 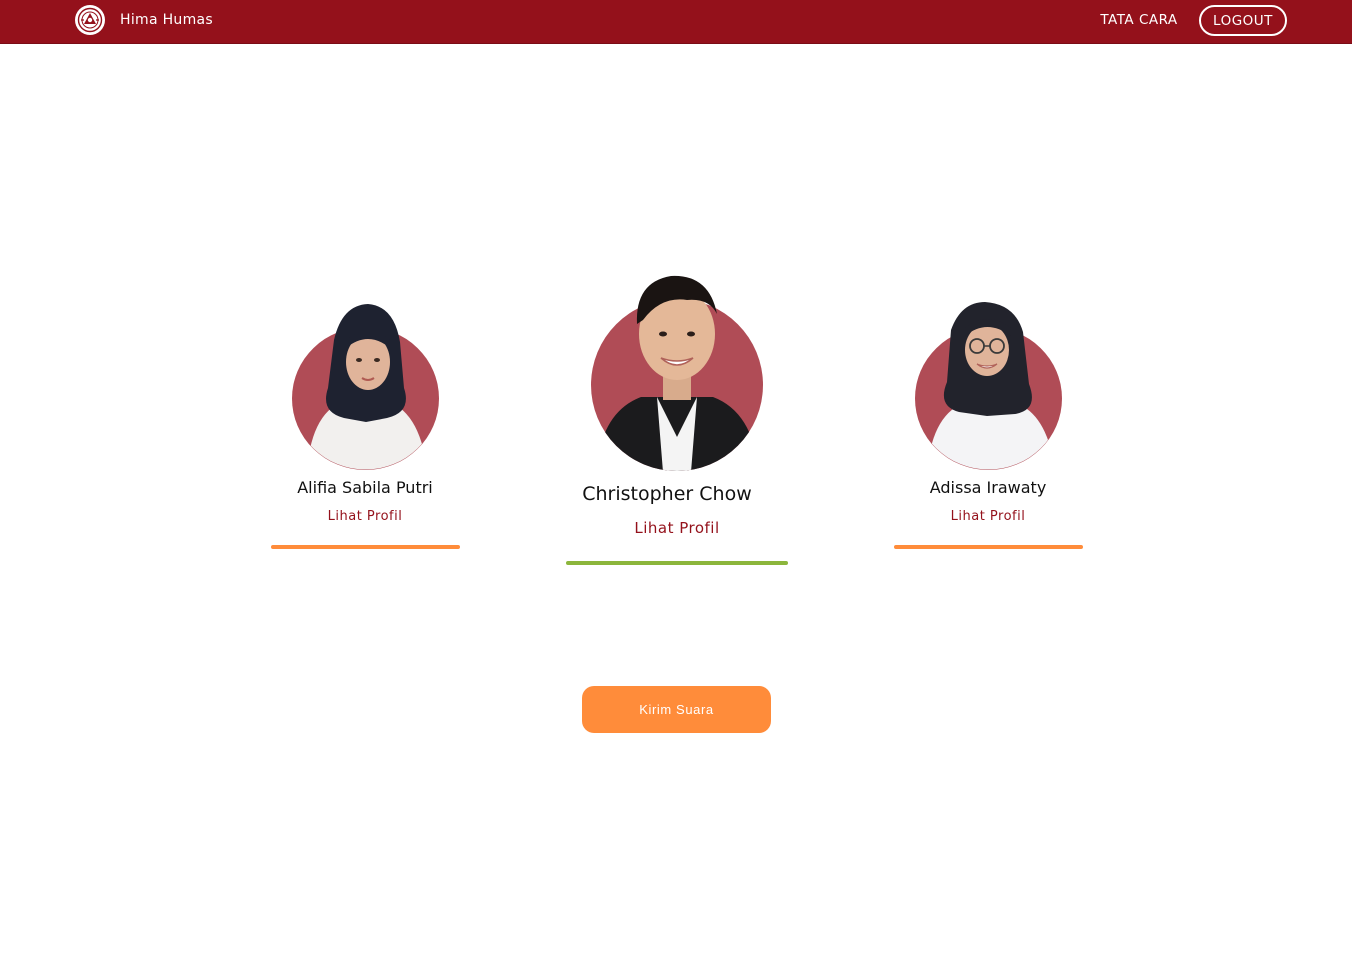 What do you see at coordinates (677, 373) in the screenshot?
I see `person-suit-icon` at bounding box center [677, 373].